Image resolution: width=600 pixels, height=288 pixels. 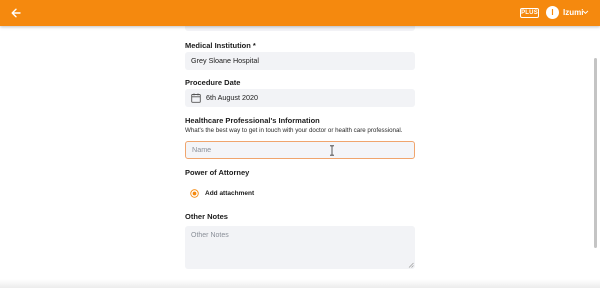 I want to click on chevron-down-icon, so click(x=585, y=12).